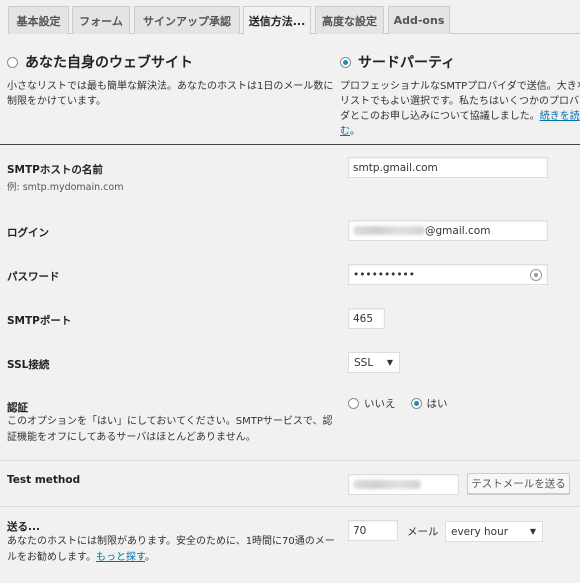 This screenshot has height=583, width=580. I want to click on tab-advanced-settings: 高度な設定, so click(349, 20).